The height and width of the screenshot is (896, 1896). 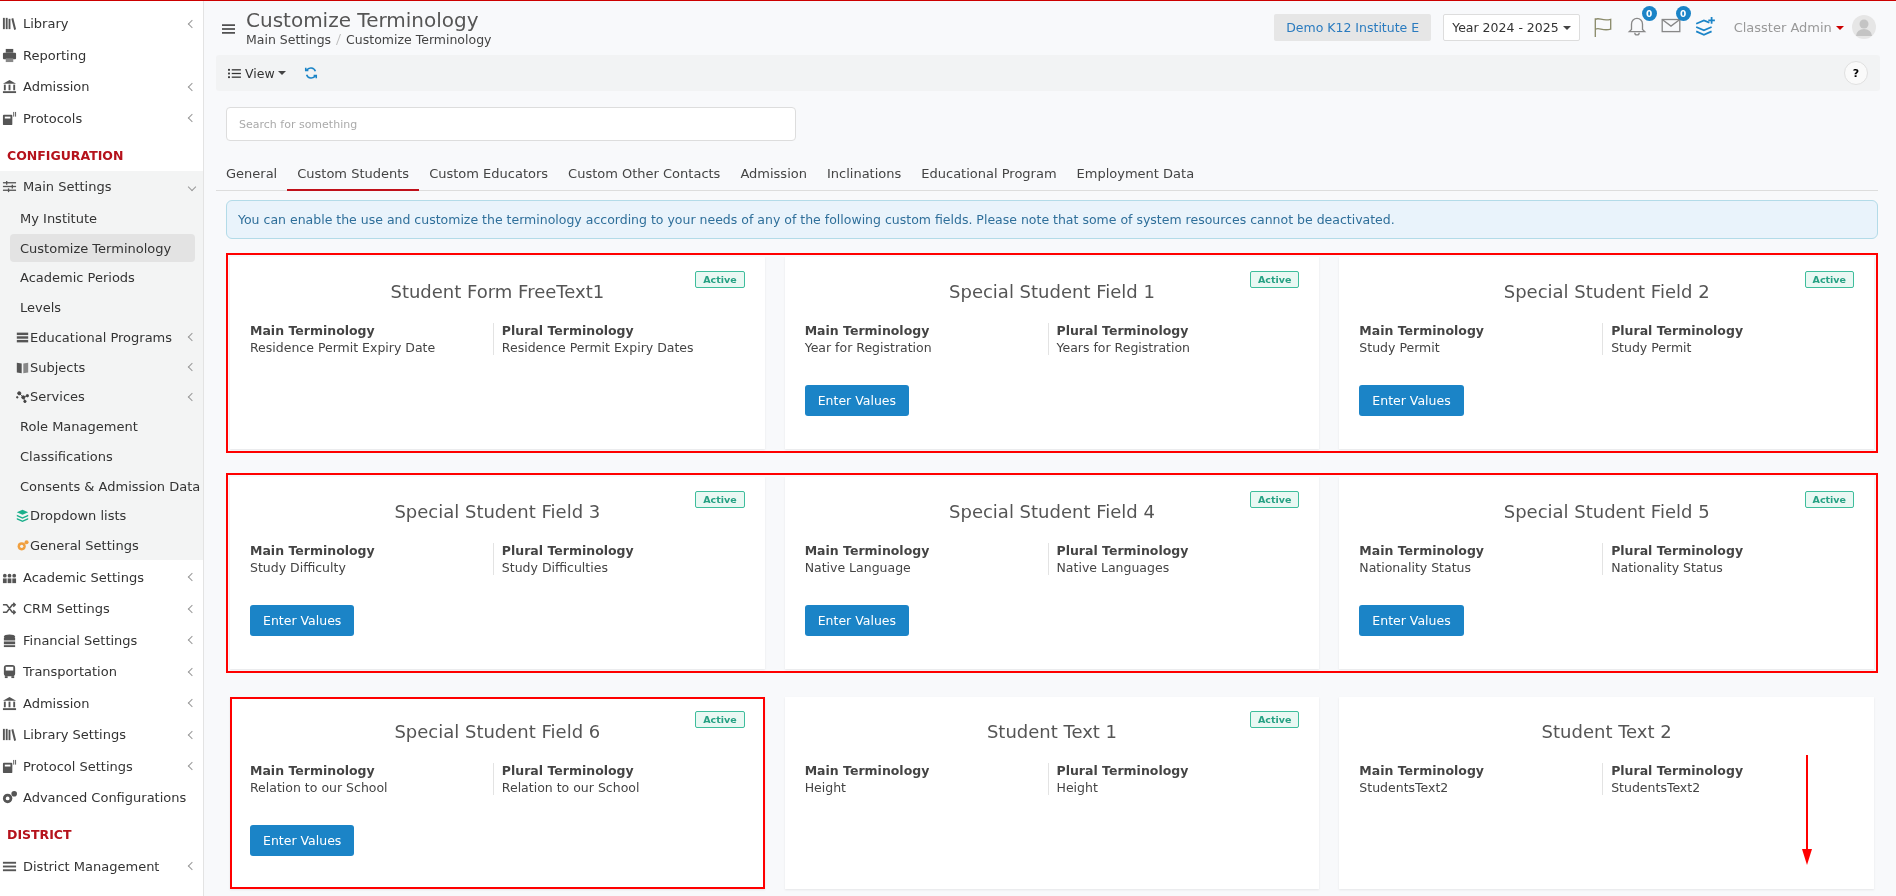 What do you see at coordinates (101, 608) in the screenshot?
I see `sidebar-item: CRM Settings` at bounding box center [101, 608].